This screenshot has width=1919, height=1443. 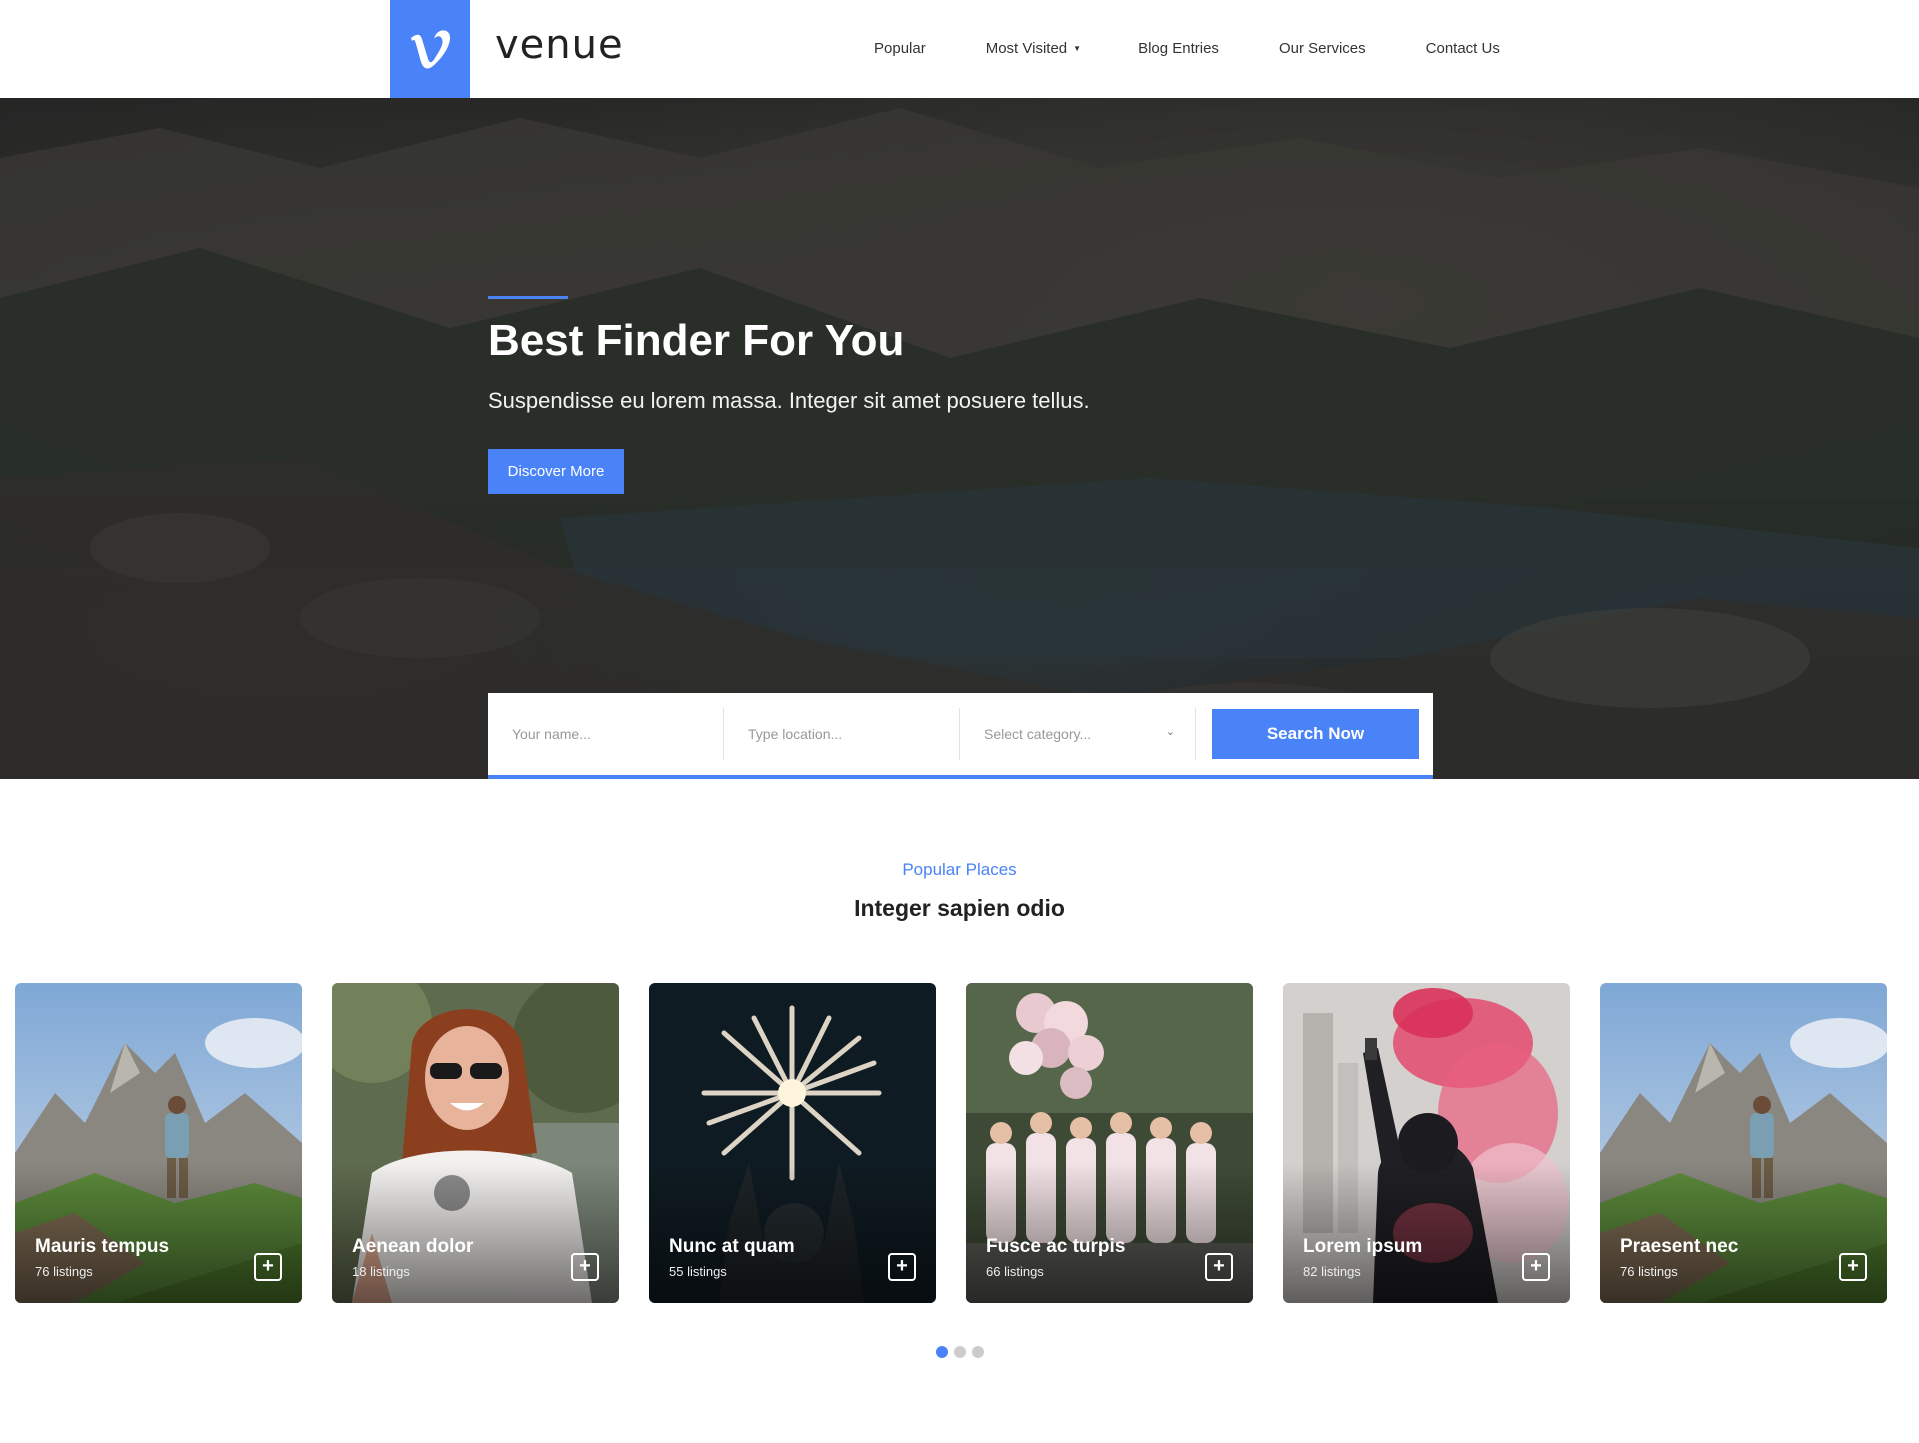 I want to click on discover-more-button: Discover More, so click(x=556, y=471).